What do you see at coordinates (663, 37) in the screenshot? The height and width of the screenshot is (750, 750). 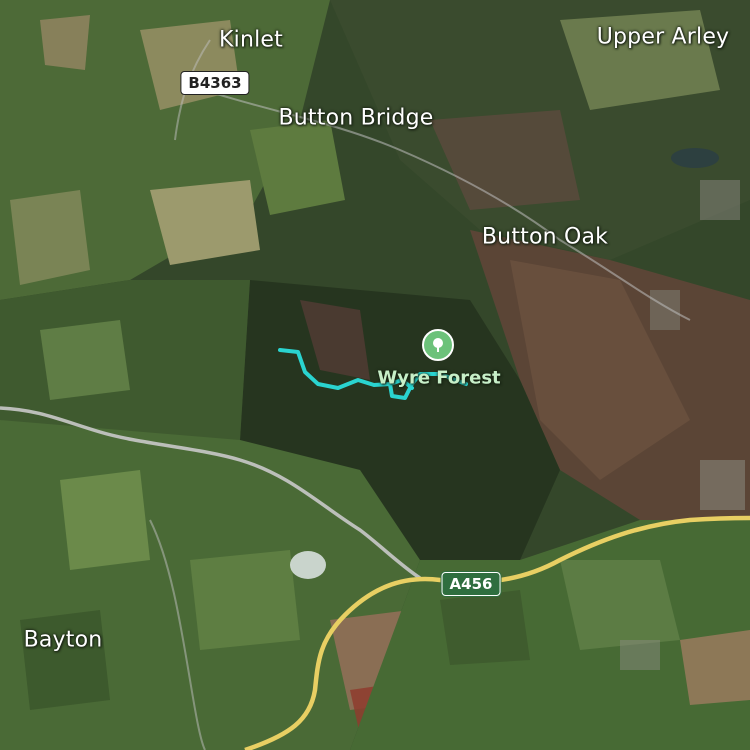 I see `place-label-upper-arley: Upper Arley` at bounding box center [663, 37].